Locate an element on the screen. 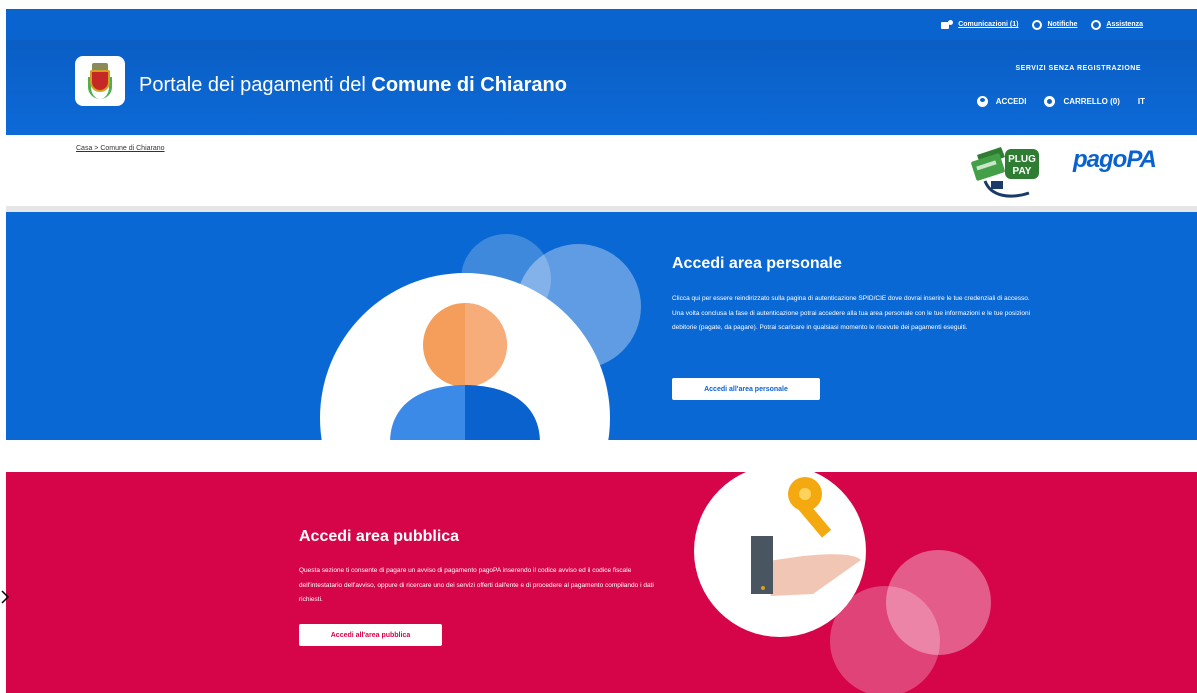  assistenza-link: Assistenza is located at coordinates (1117, 24).